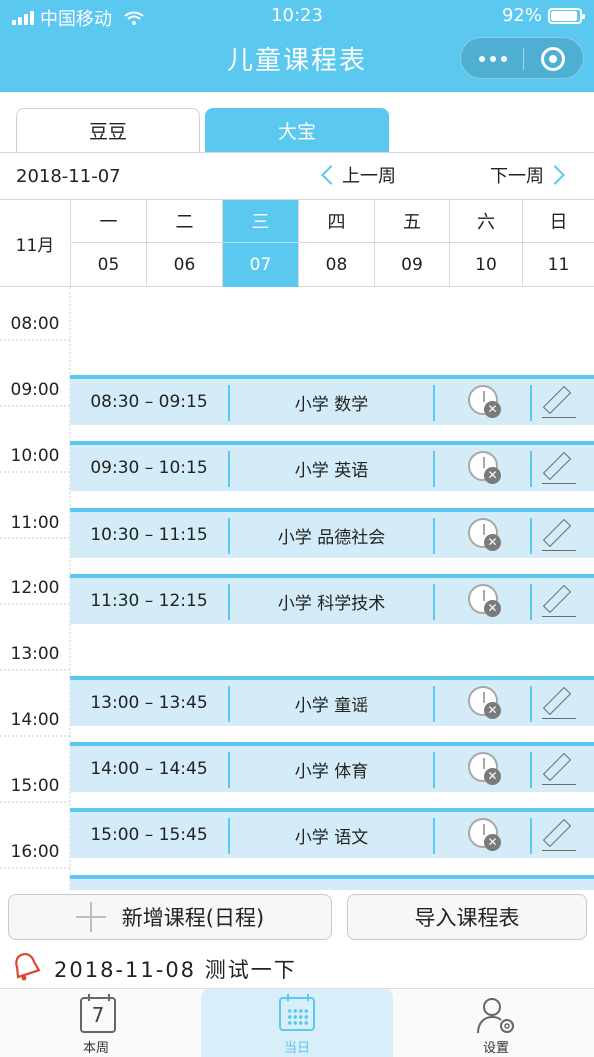 This screenshot has width=594, height=1057. I want to click on course-name: 小学 科学技术, so click(331, 603).